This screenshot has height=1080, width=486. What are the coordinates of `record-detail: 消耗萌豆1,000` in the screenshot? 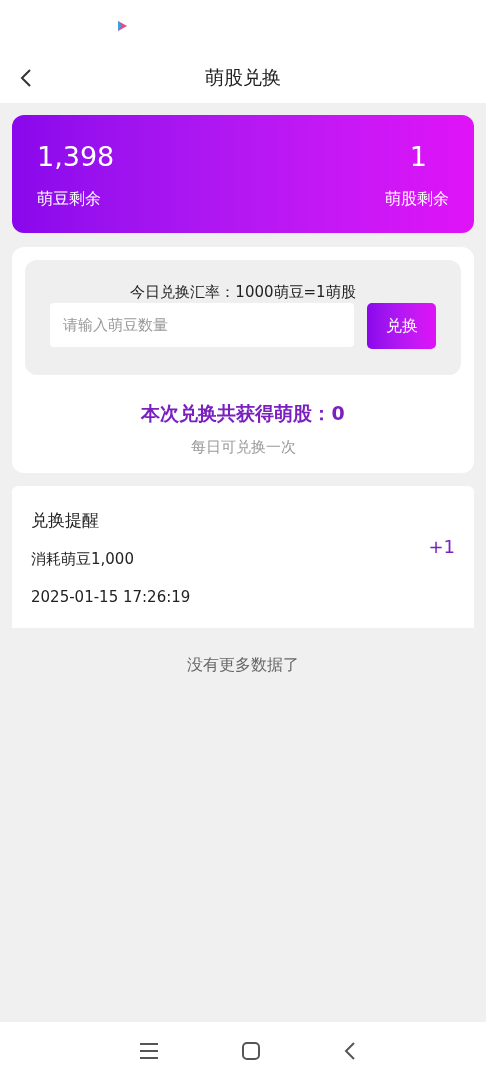 It's located at (82, 559).